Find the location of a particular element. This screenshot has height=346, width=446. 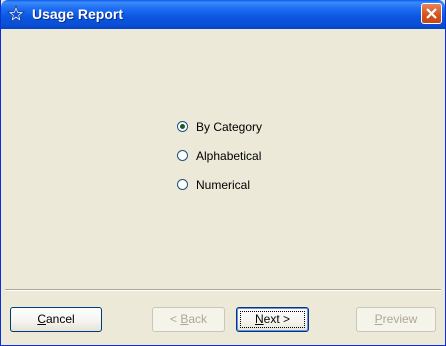

close-button is located at coordinates (431, 13).